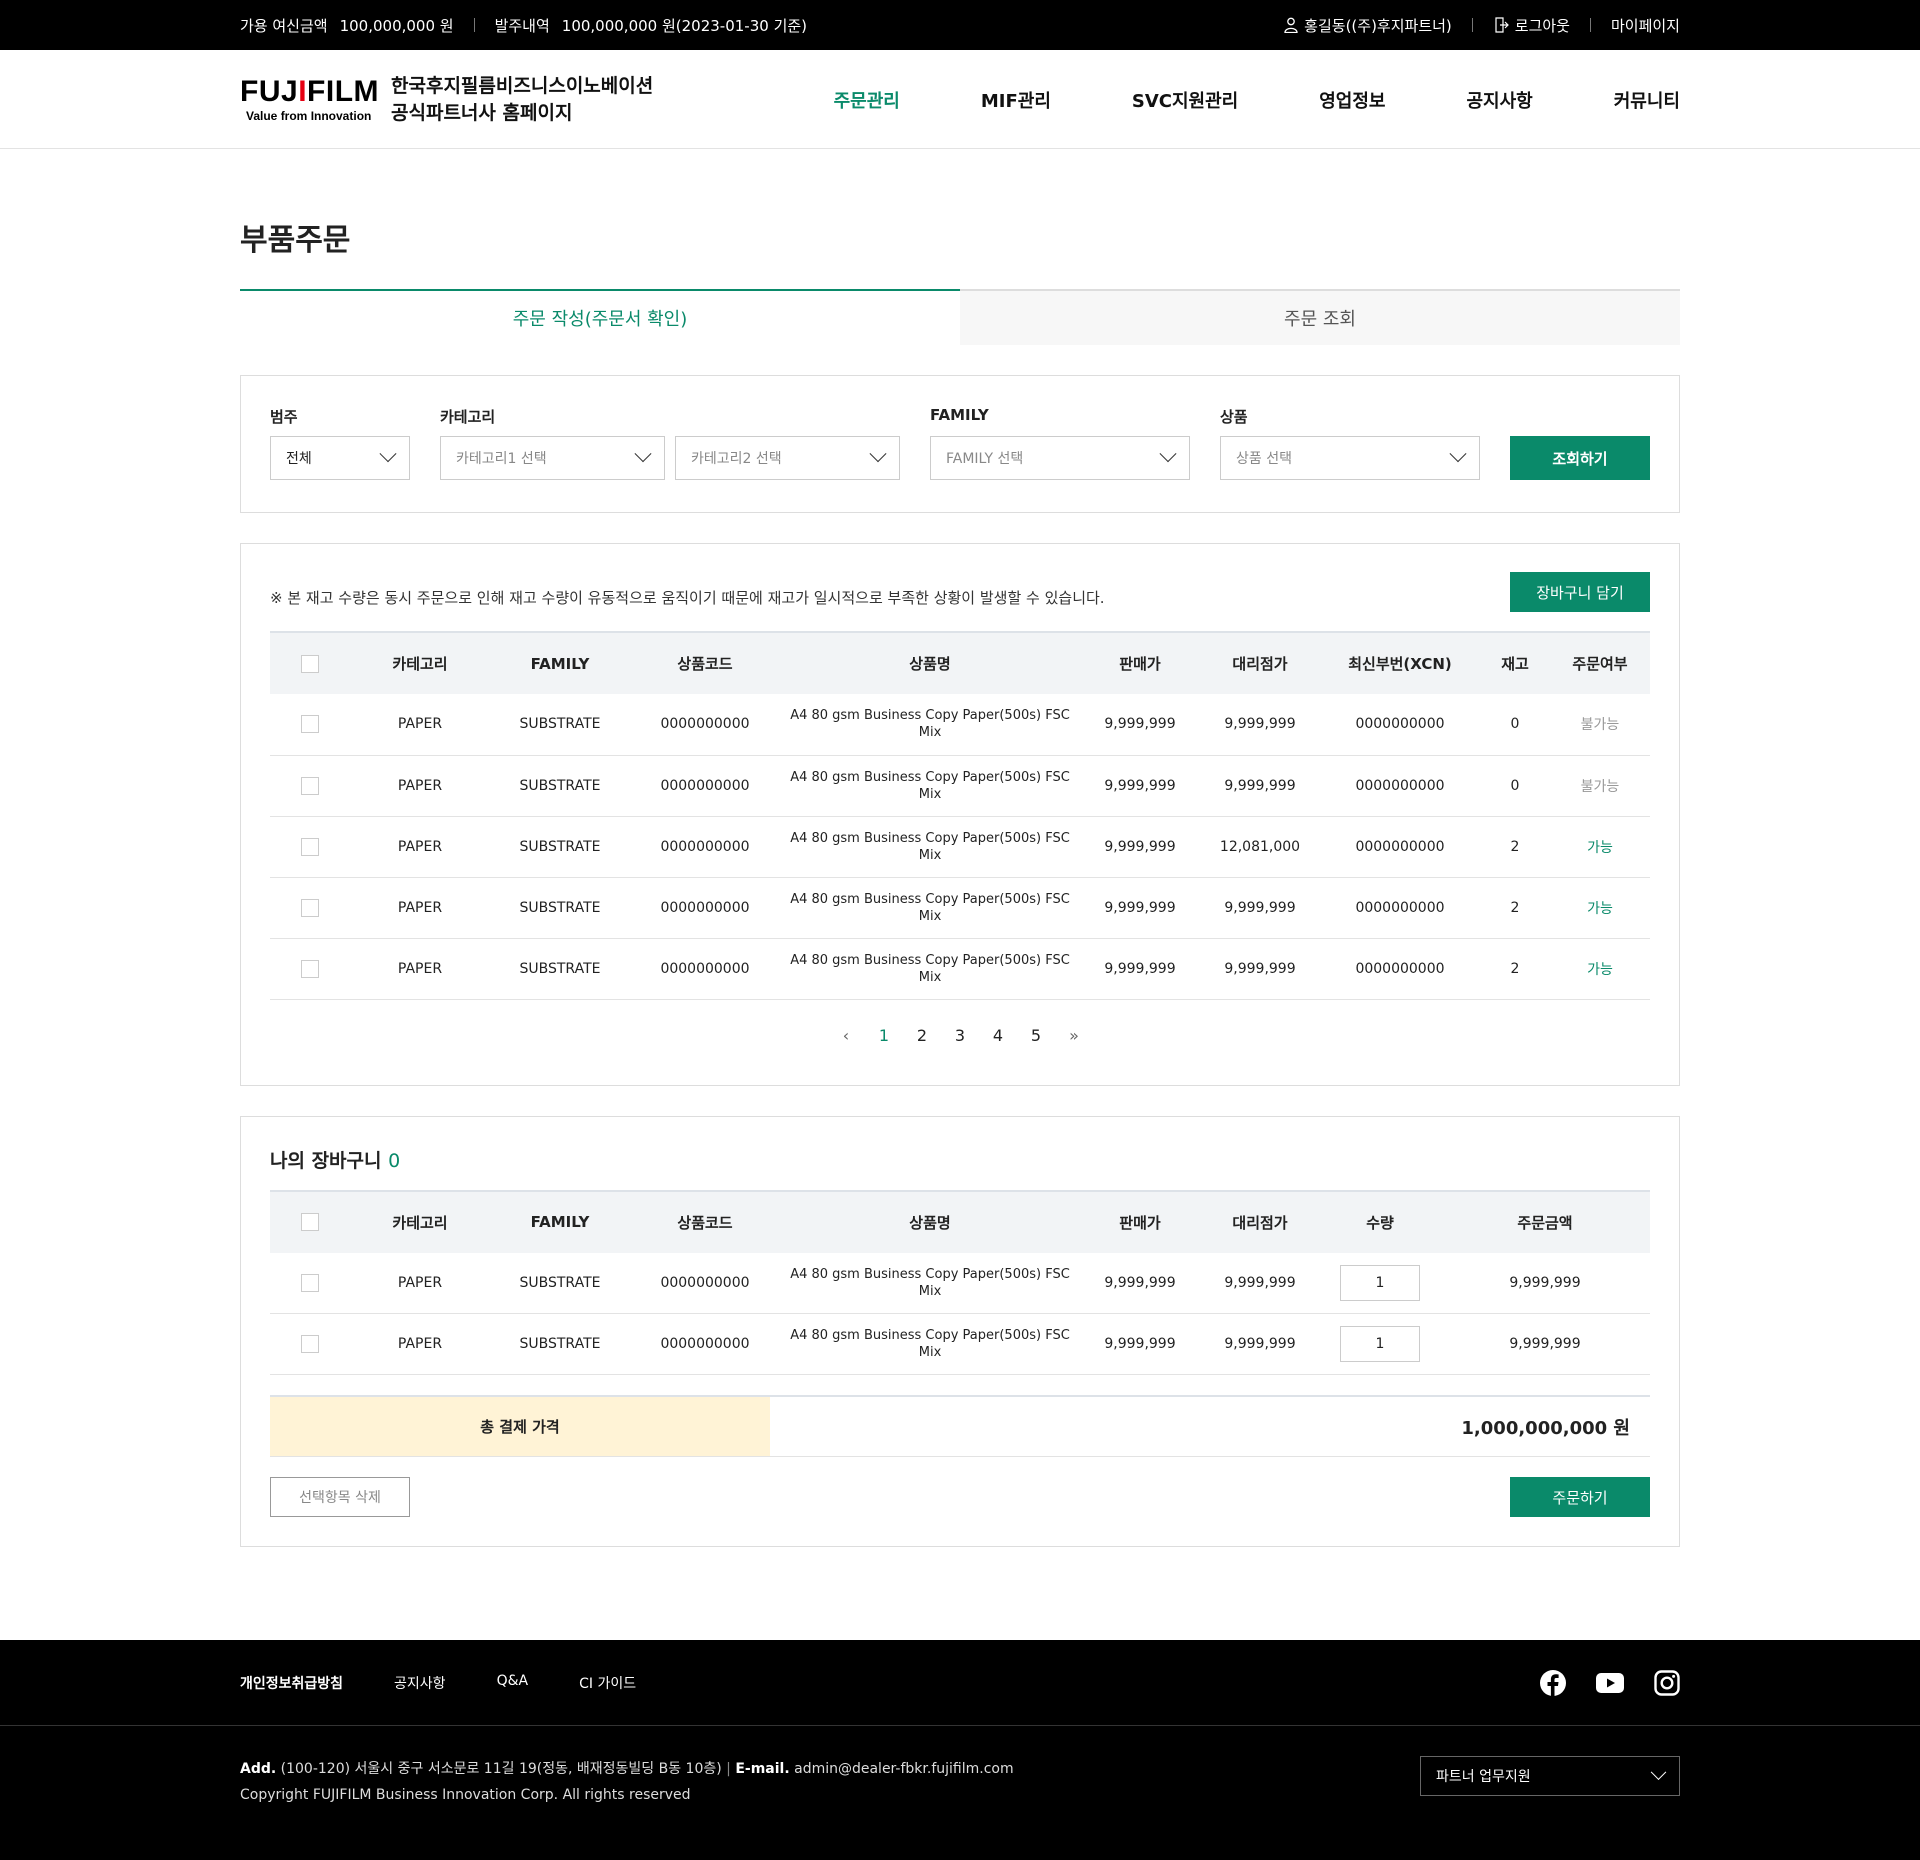  I want to click on logout-link: 로그아웃, so click(1531, 25).